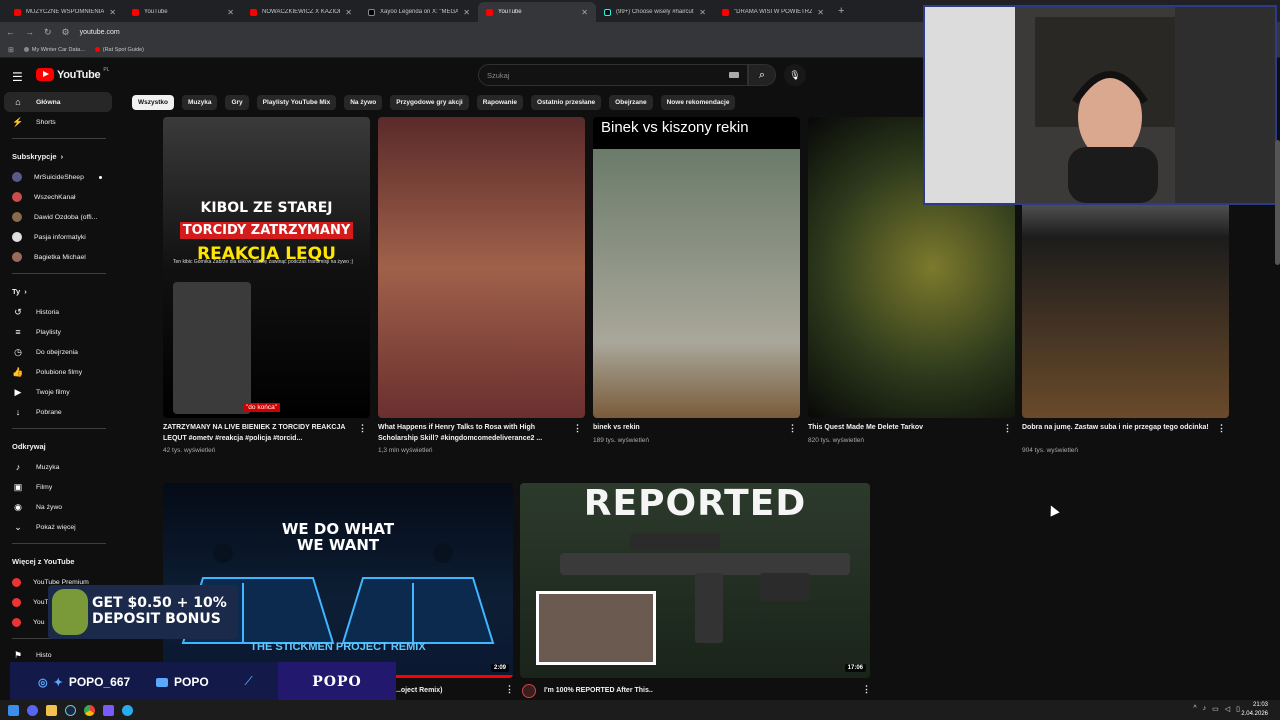 The image size is (1280, 720). I want to click on battery-icon: ▯, so click(1238, 709).